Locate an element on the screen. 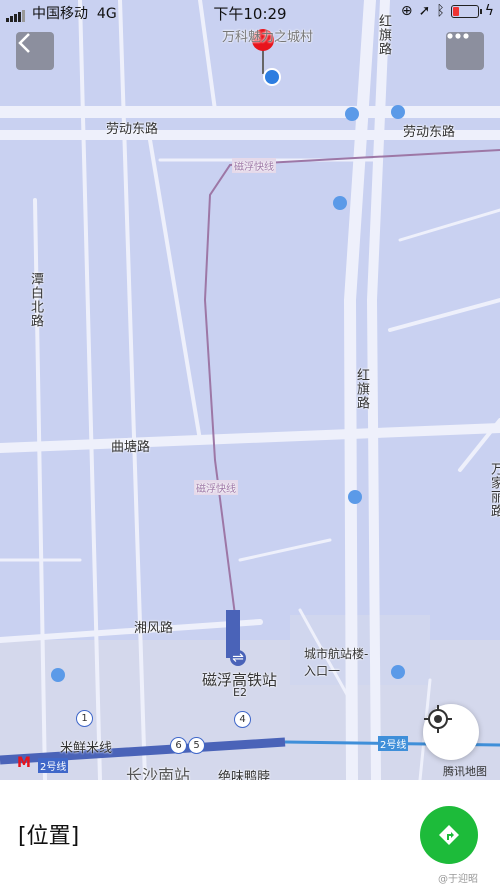  road-label-tanbai: 潭白北路 is located at coordinates (35, 300).